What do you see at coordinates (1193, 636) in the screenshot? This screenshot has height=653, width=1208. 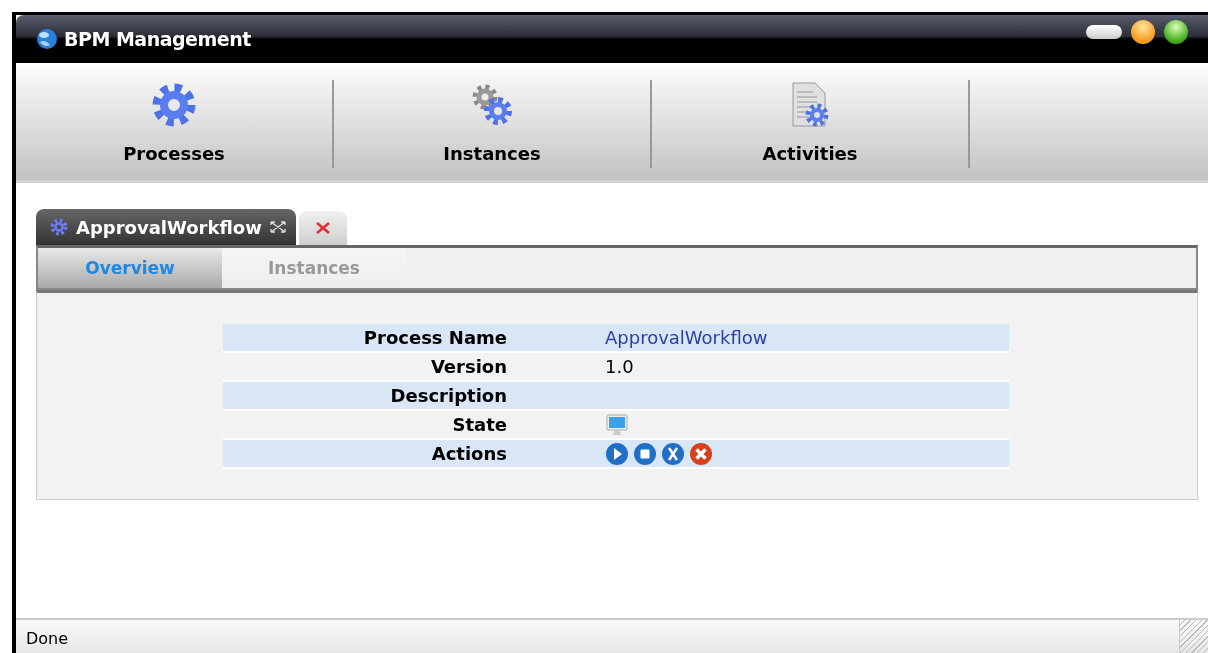 I see `resize-grip` at bounding box center [1193, 636].